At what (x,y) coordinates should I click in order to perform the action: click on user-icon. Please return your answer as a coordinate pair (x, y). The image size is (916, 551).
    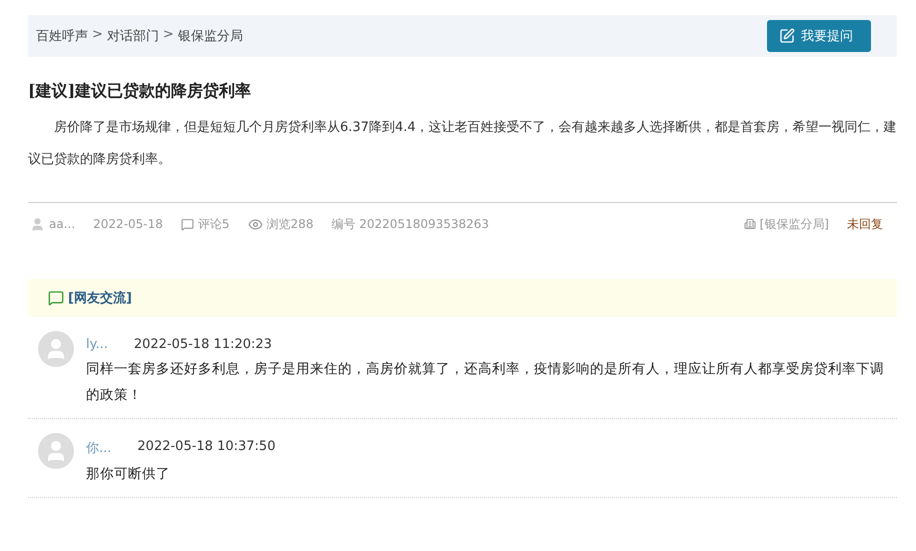
    Looking at the image, I should click on (37, 224).